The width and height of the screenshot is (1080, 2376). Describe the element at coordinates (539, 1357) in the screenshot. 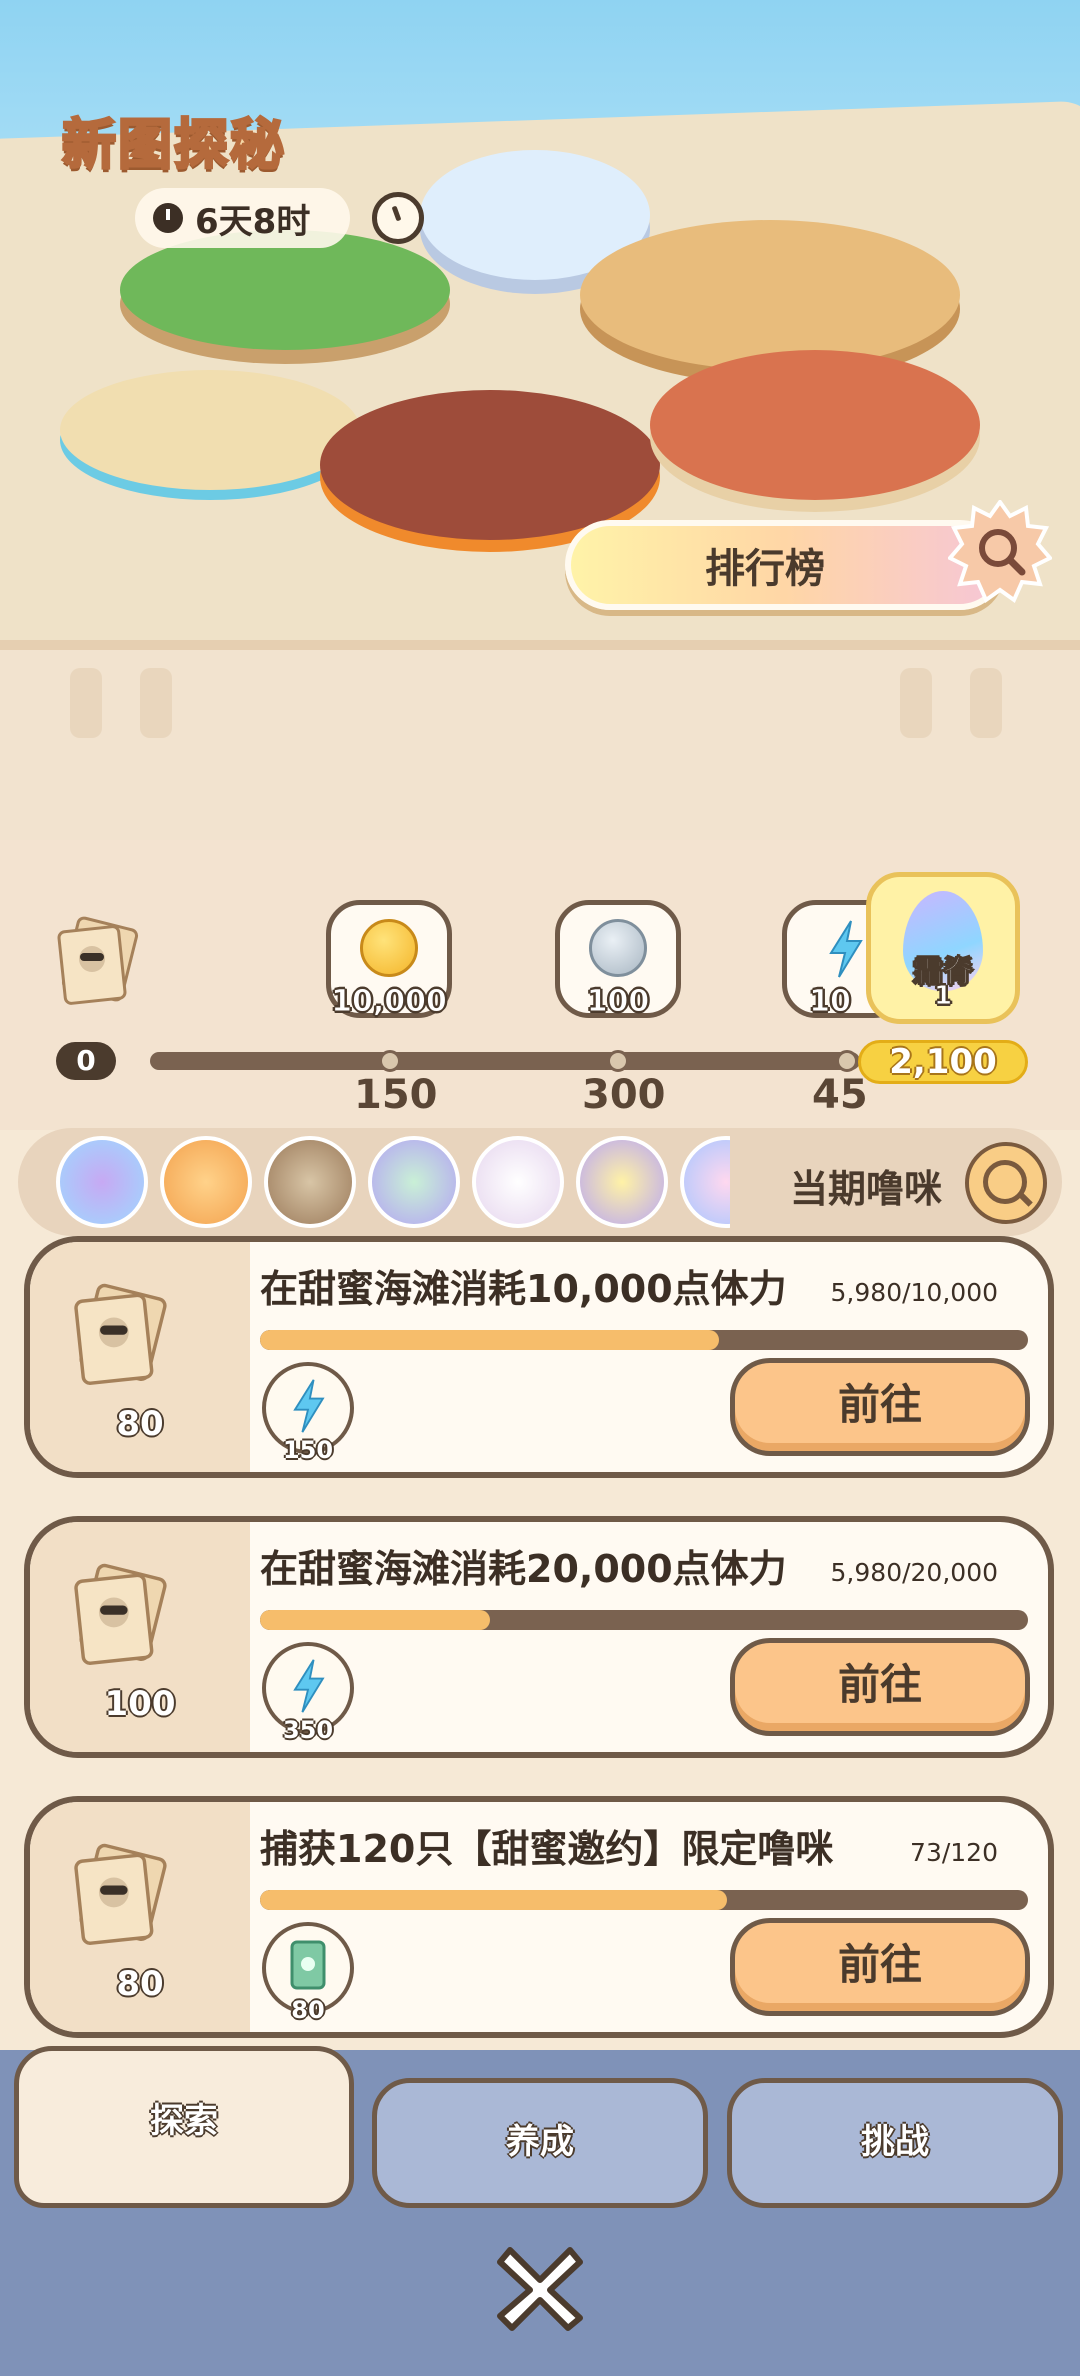

I see `task-card: 80 在甜蜜海滩消耗10,000点体力 5,980/10,000 150 前往` at that location.